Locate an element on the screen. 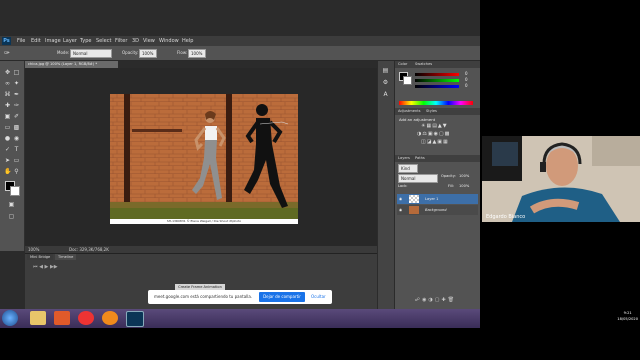  tab-timeline: Timeline is located at coordinates (66, 257).